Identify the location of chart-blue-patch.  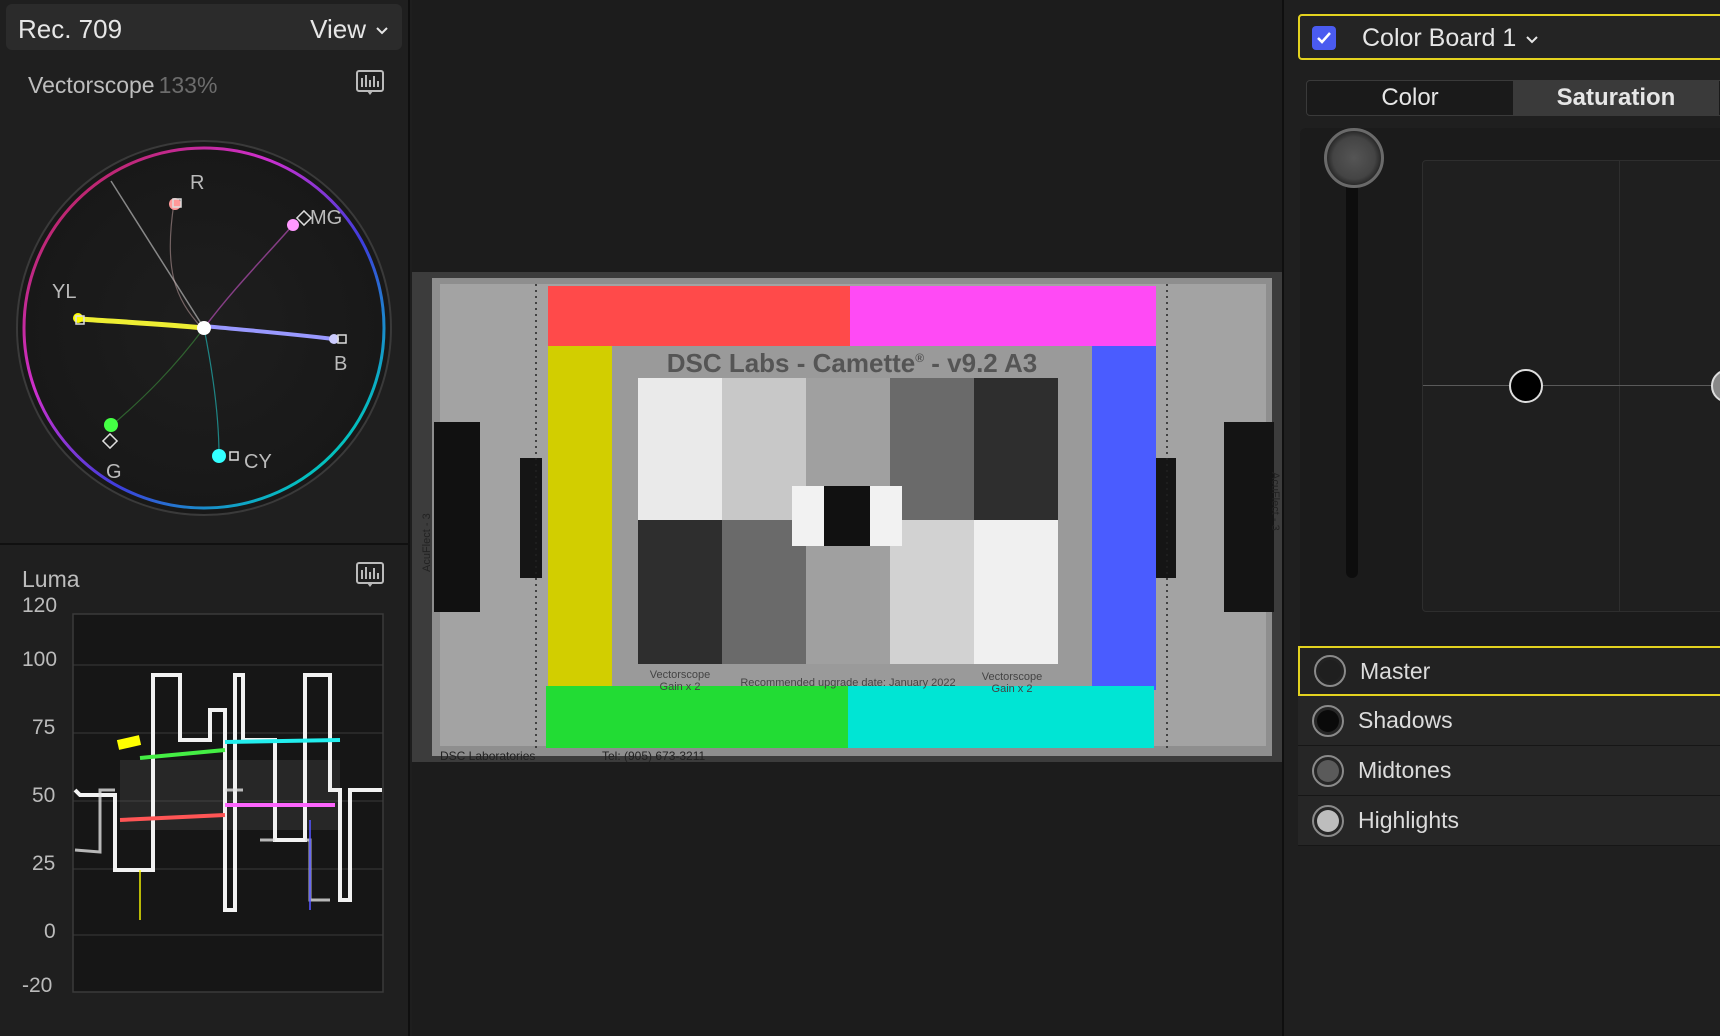
(1124, 518).